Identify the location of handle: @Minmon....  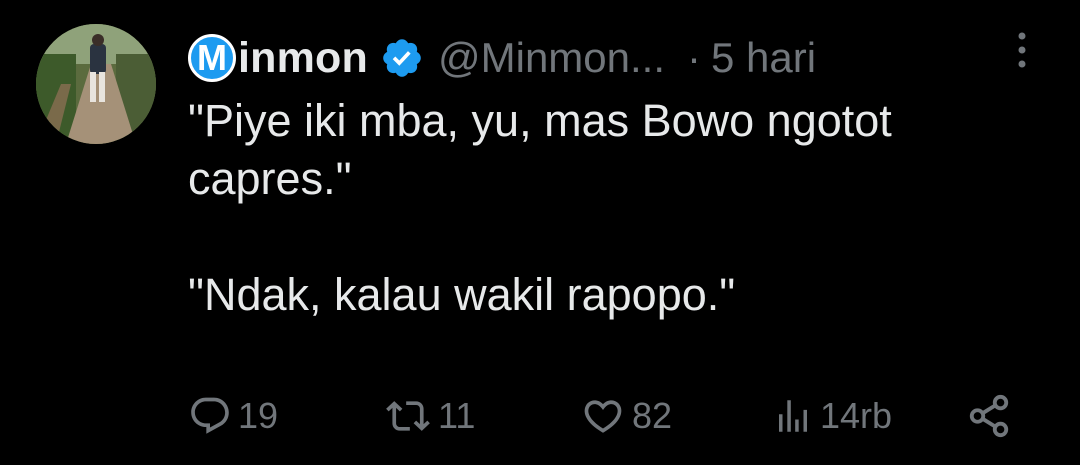
(551, 58).